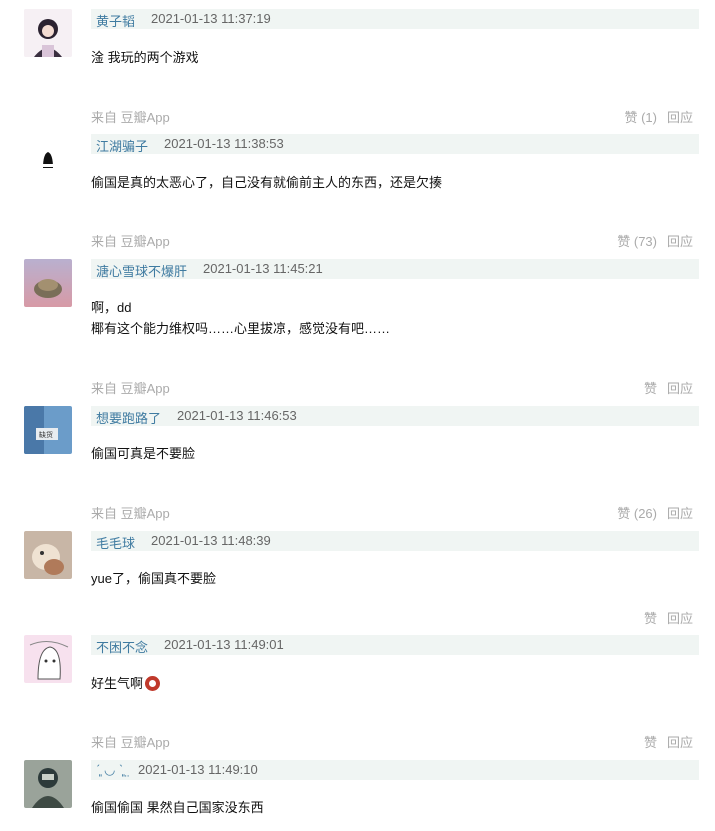 The width and height of the screenshot is (715, 831). I want to click on comment-meta-bar: 毛毛球 2021-01-13 11:48:39, so click(395, 541).